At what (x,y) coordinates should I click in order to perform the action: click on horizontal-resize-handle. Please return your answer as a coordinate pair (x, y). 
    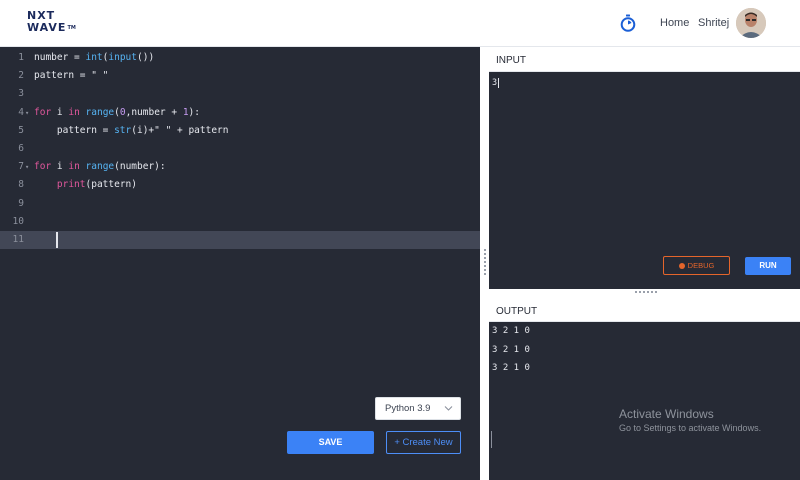
    Looking at the image, I should click on (644, 293).